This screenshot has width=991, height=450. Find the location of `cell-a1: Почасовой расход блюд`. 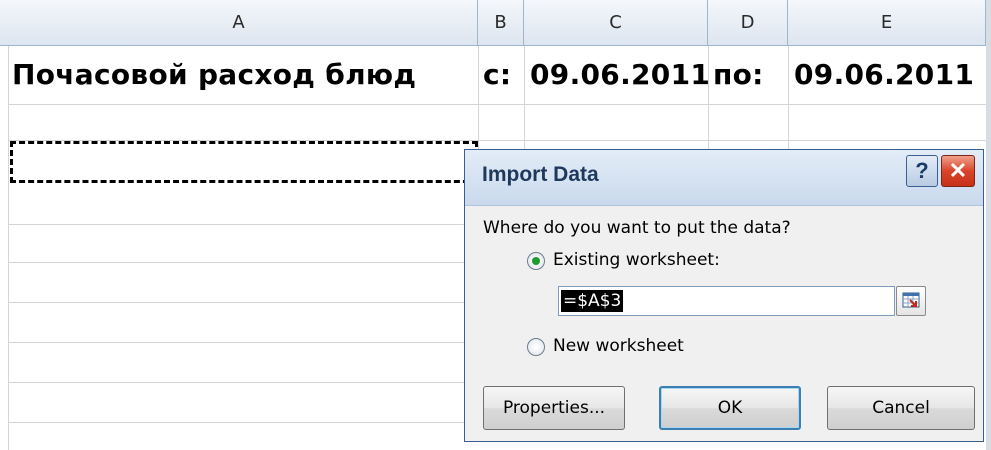

cell-a1: Почасовой расход блюд is located at coordinates (214, 74).